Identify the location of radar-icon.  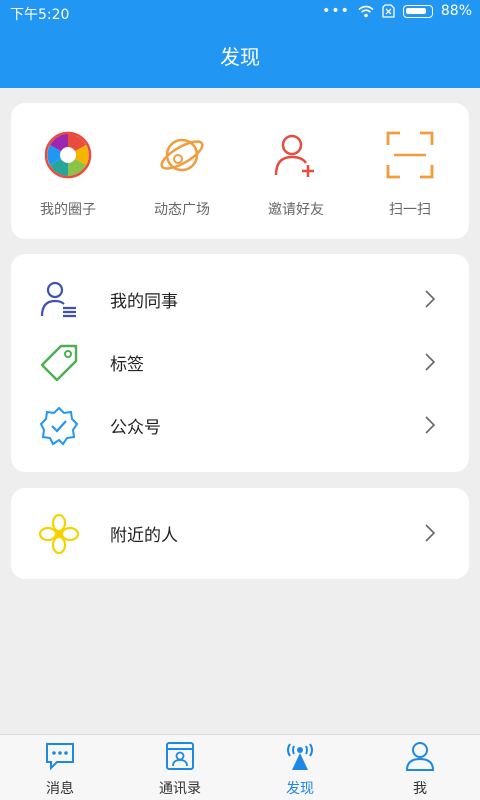
(300, 756).